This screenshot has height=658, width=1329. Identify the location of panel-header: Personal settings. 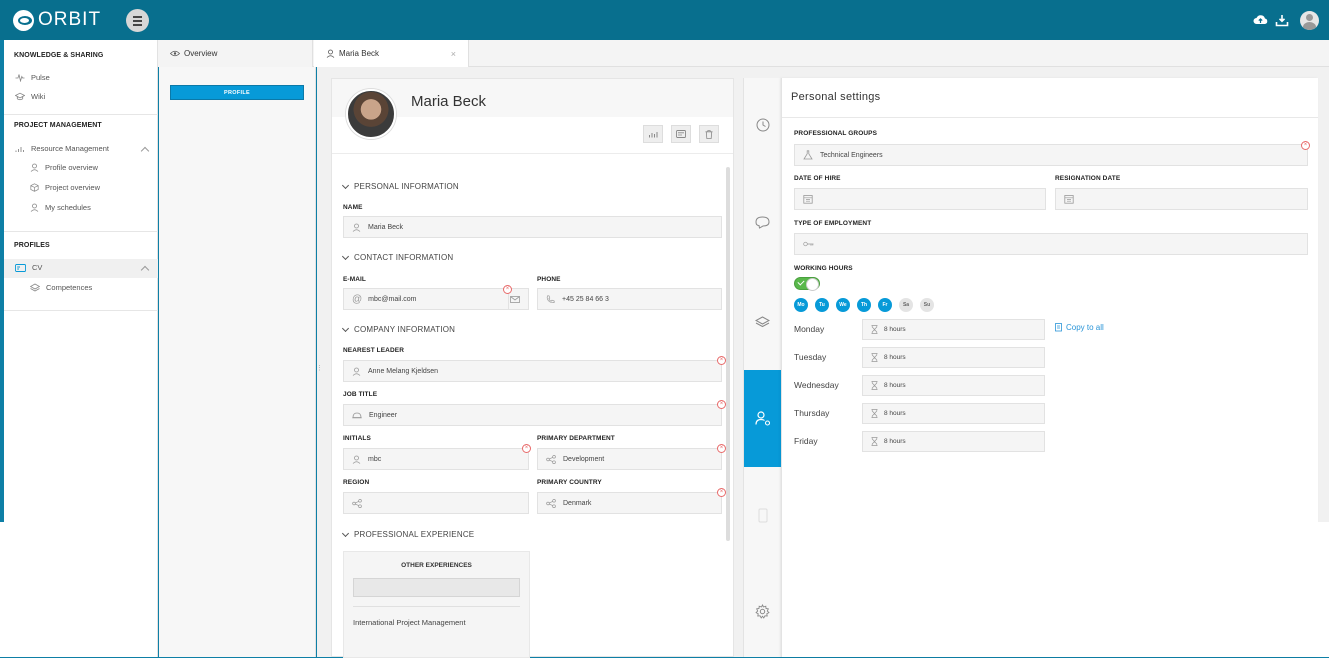
(1050, 98).